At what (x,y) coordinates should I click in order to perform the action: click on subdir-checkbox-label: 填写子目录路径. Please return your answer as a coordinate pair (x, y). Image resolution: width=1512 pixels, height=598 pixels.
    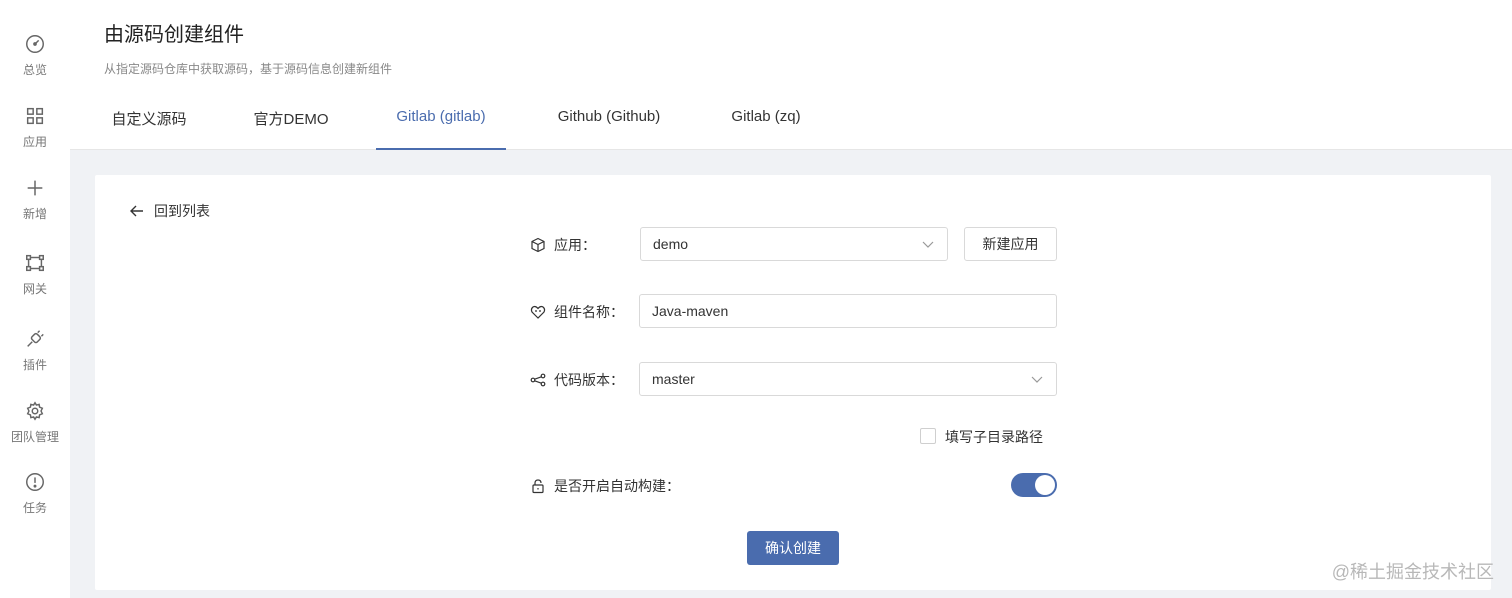
    Looking at the image, I should click on (994, 437).